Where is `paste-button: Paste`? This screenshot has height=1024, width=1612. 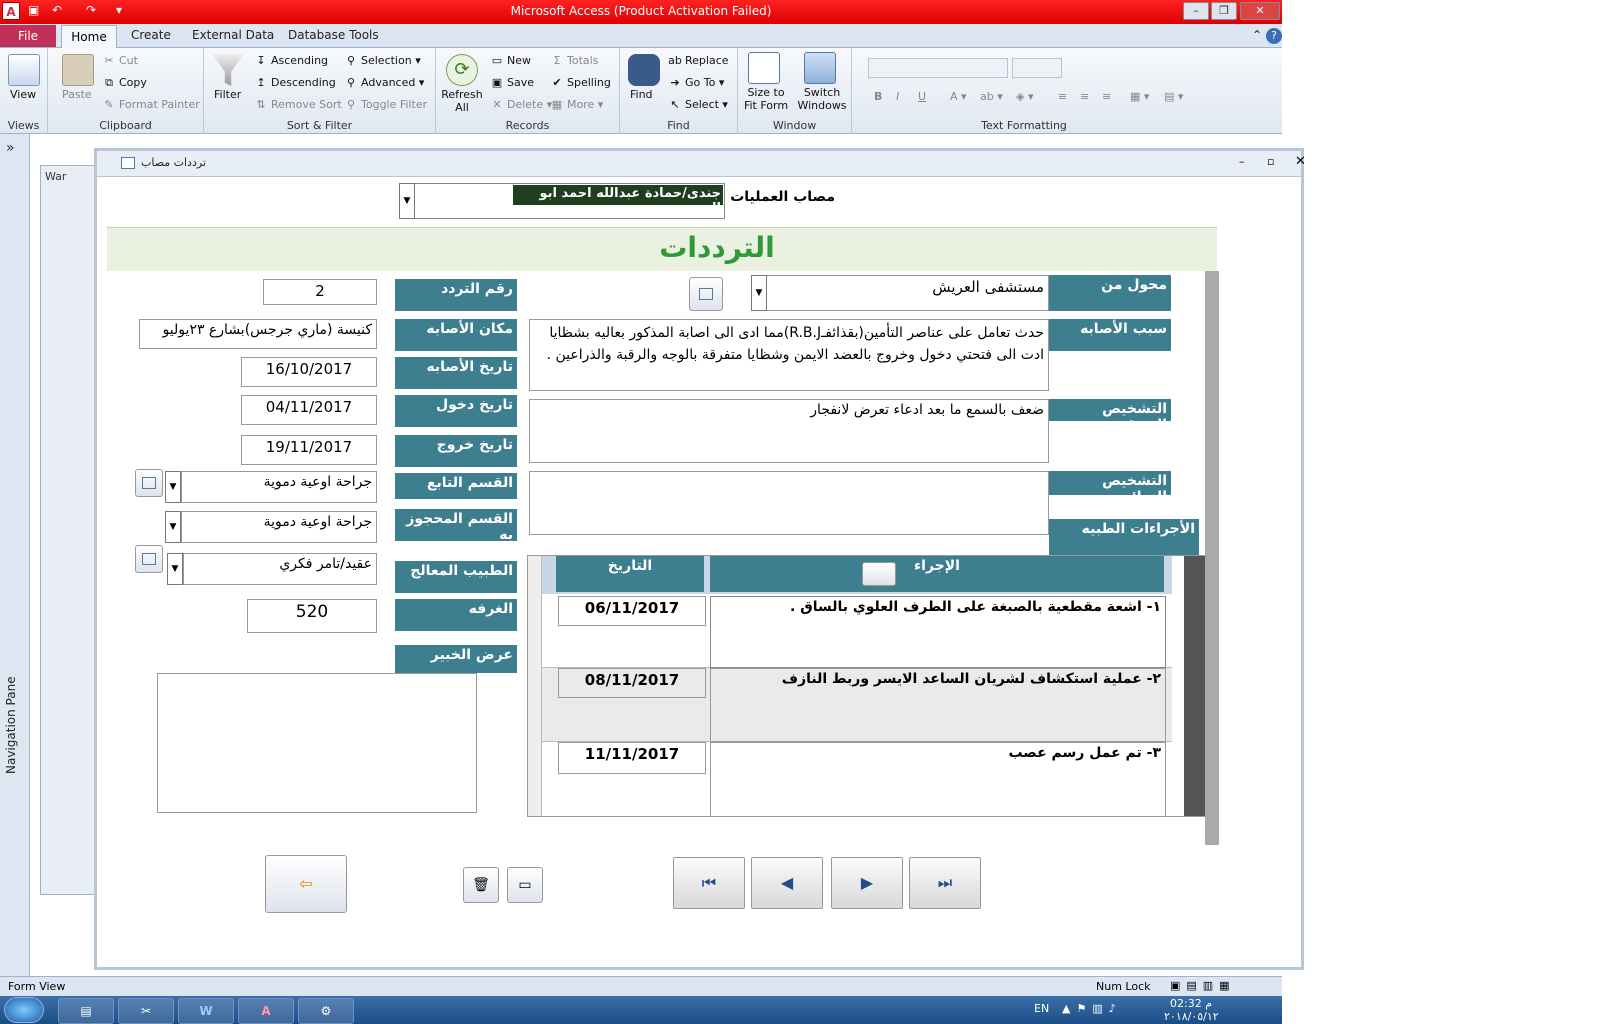
paste-button: Paste is located at coordinates (77, 94).